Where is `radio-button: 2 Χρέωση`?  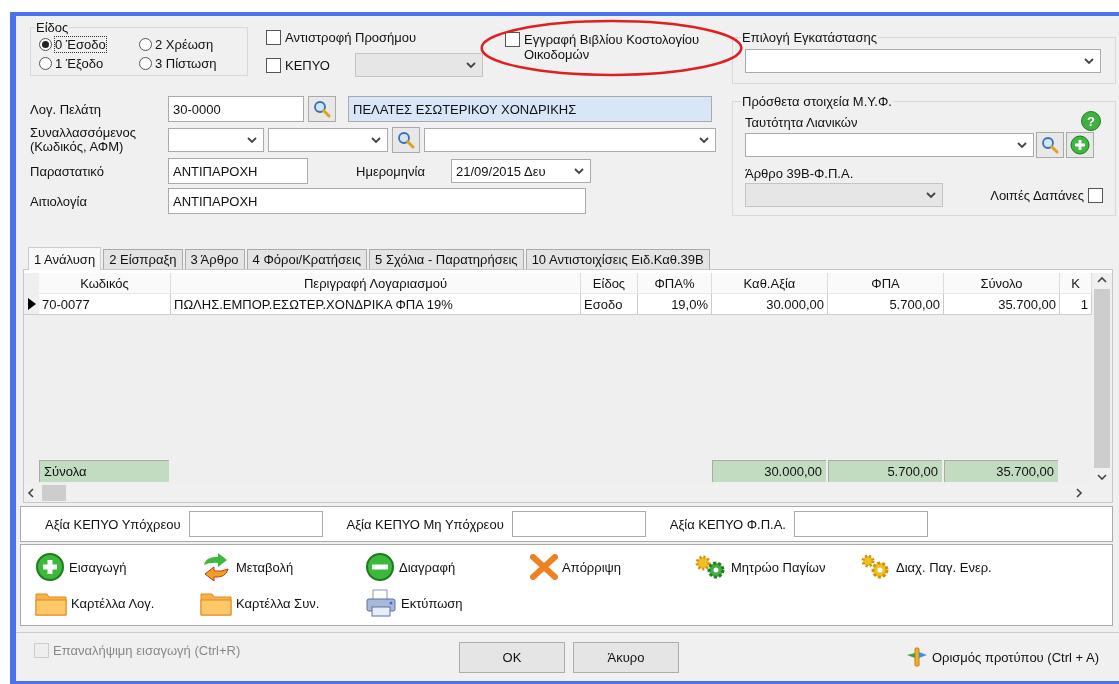
radio-button: 2 Χρέωση is located at coordinates (189, 44).